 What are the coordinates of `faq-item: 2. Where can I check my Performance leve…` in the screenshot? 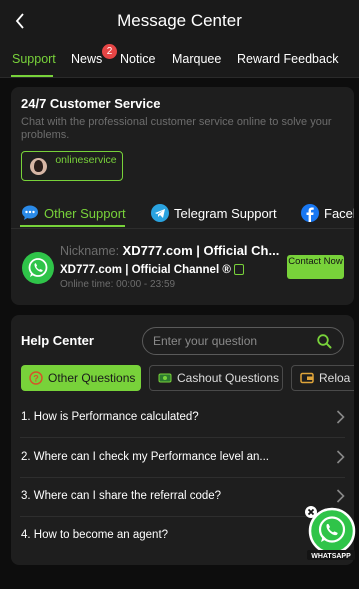 It's located at (182, 458).